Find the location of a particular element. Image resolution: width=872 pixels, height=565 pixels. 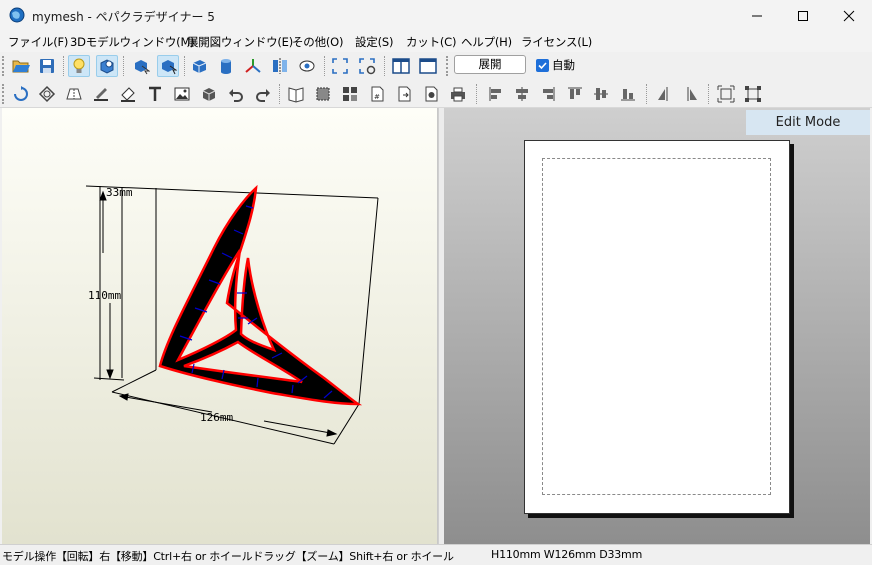

text-button is located at coordinates (155, 94).